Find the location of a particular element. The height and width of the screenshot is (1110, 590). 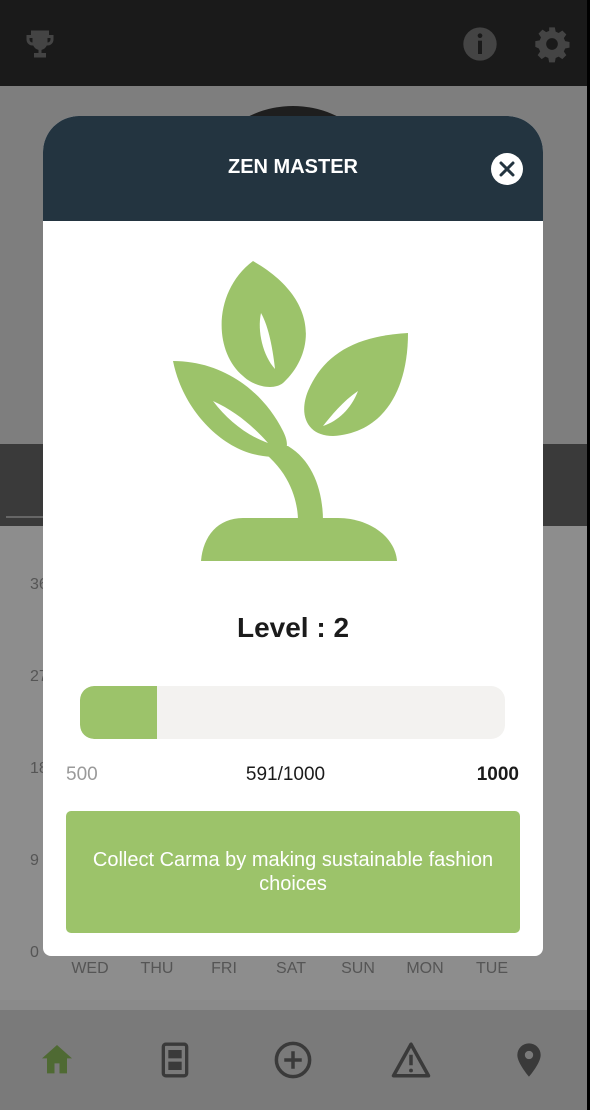

plant-icon is located at coordinates (290, 411).